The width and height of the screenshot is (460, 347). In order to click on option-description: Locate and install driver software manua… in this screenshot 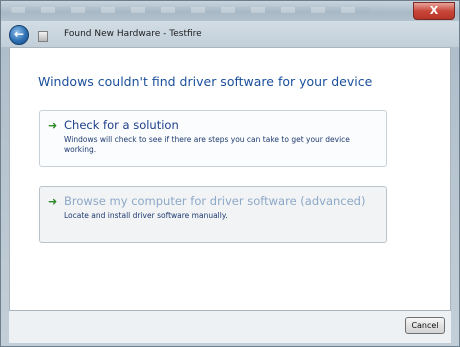, I will do `click(146, 215)`.